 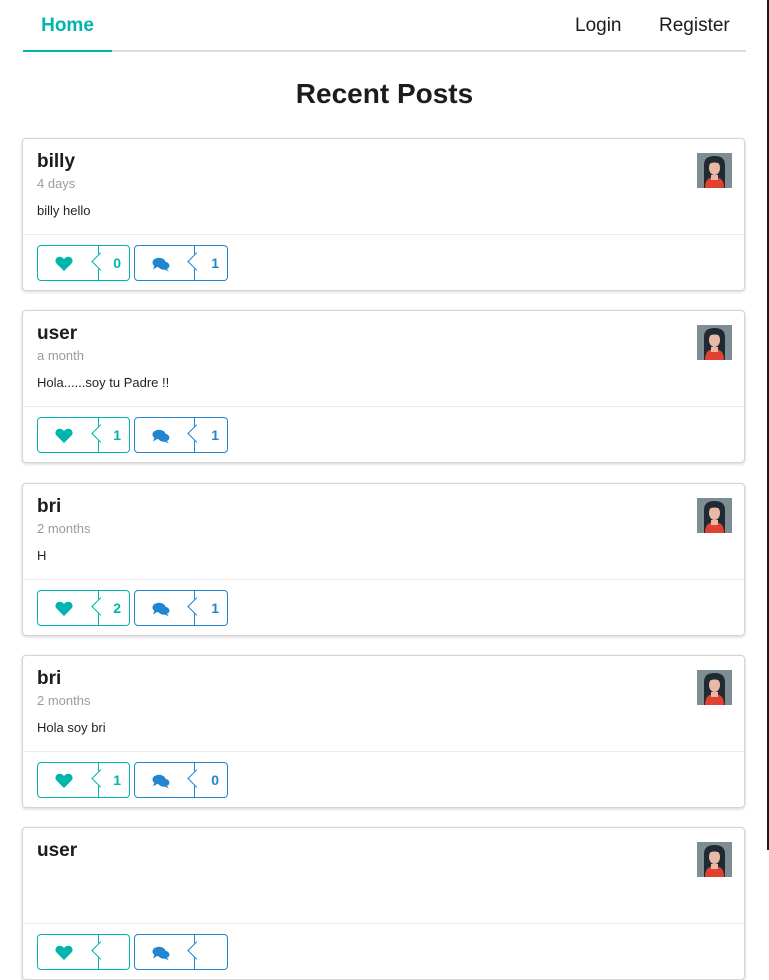 What do you see at coordinates (60, 356) in the screenshot?
I see `post-time: a month` at bounding box center [60, 356].